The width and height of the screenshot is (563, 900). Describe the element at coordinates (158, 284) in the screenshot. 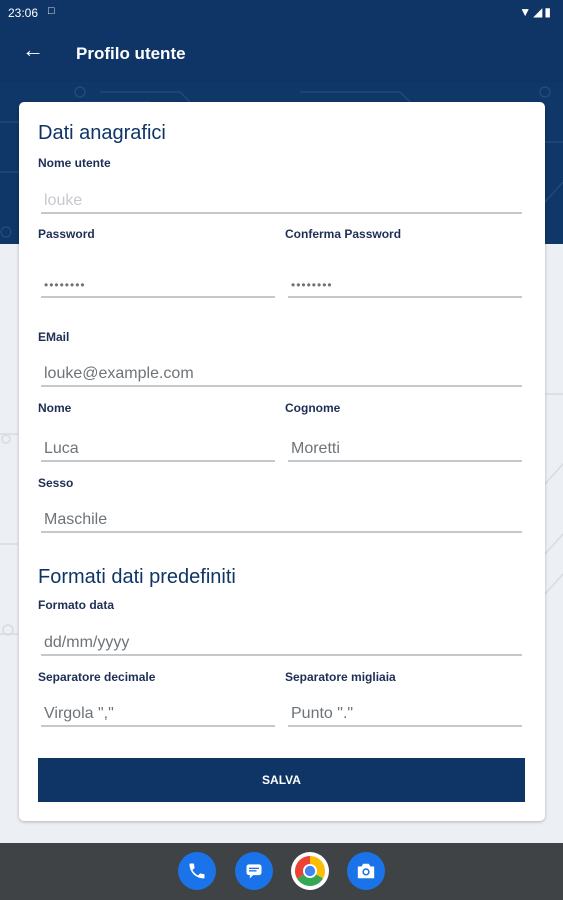

I see `password-field: ••••••••` at that location.